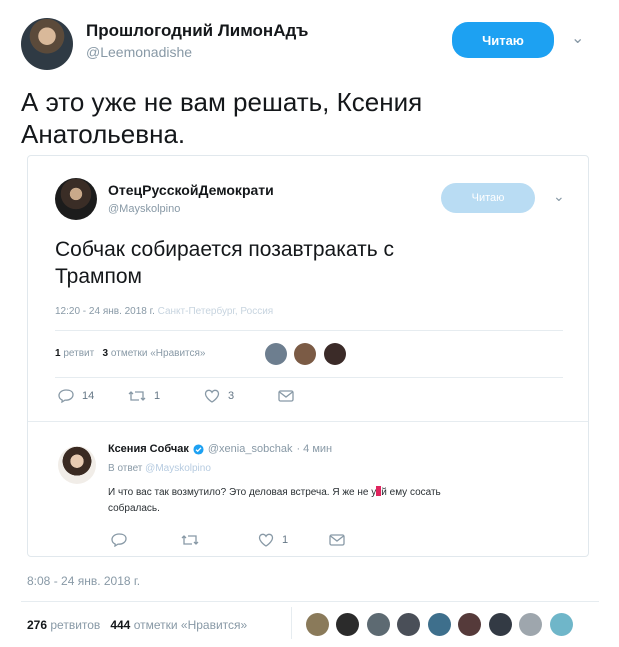  I want to click on reply-dm-action, so click(337, 540).